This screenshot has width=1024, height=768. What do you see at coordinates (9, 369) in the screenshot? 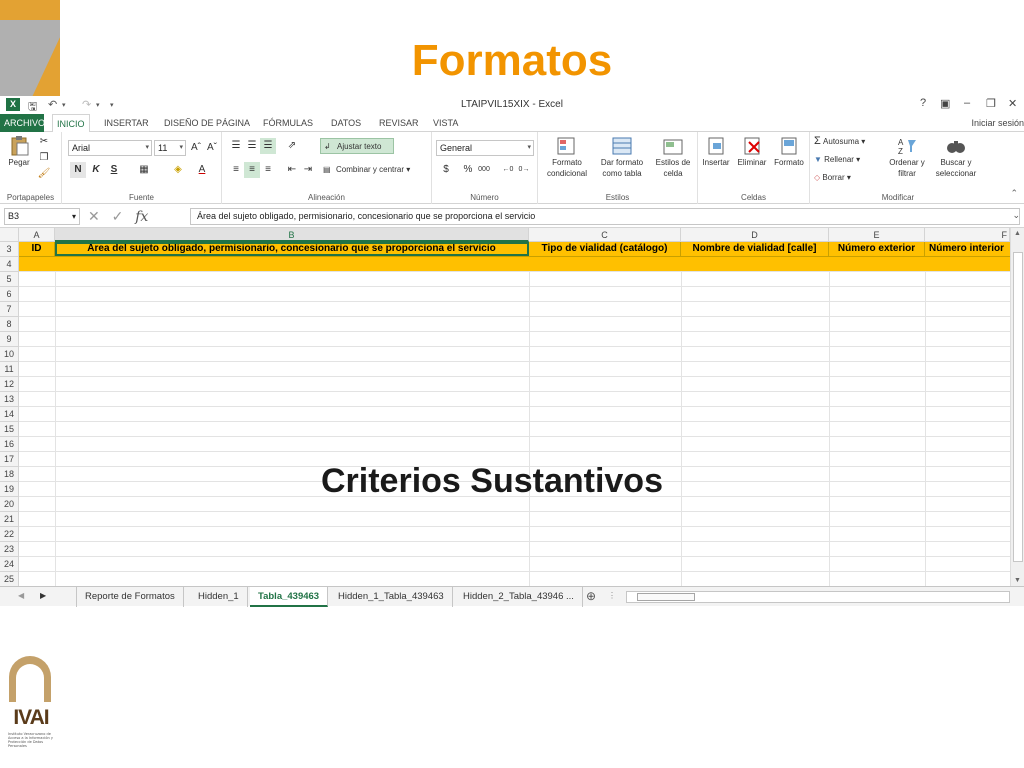
I see `row-header: 11` at bounding box center [9, 369].